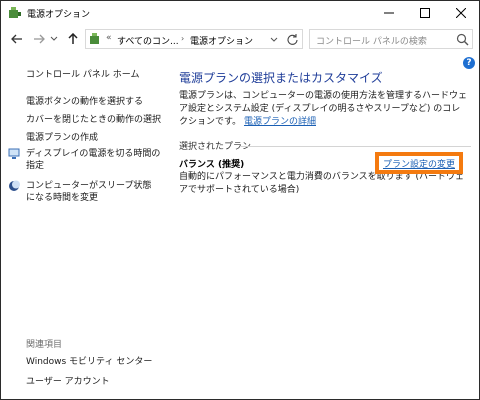 The width and height of the screenshot is (480, 400). I want to click on address-bar: « すべてのコン... › 電源オプション, so click(194, 39).